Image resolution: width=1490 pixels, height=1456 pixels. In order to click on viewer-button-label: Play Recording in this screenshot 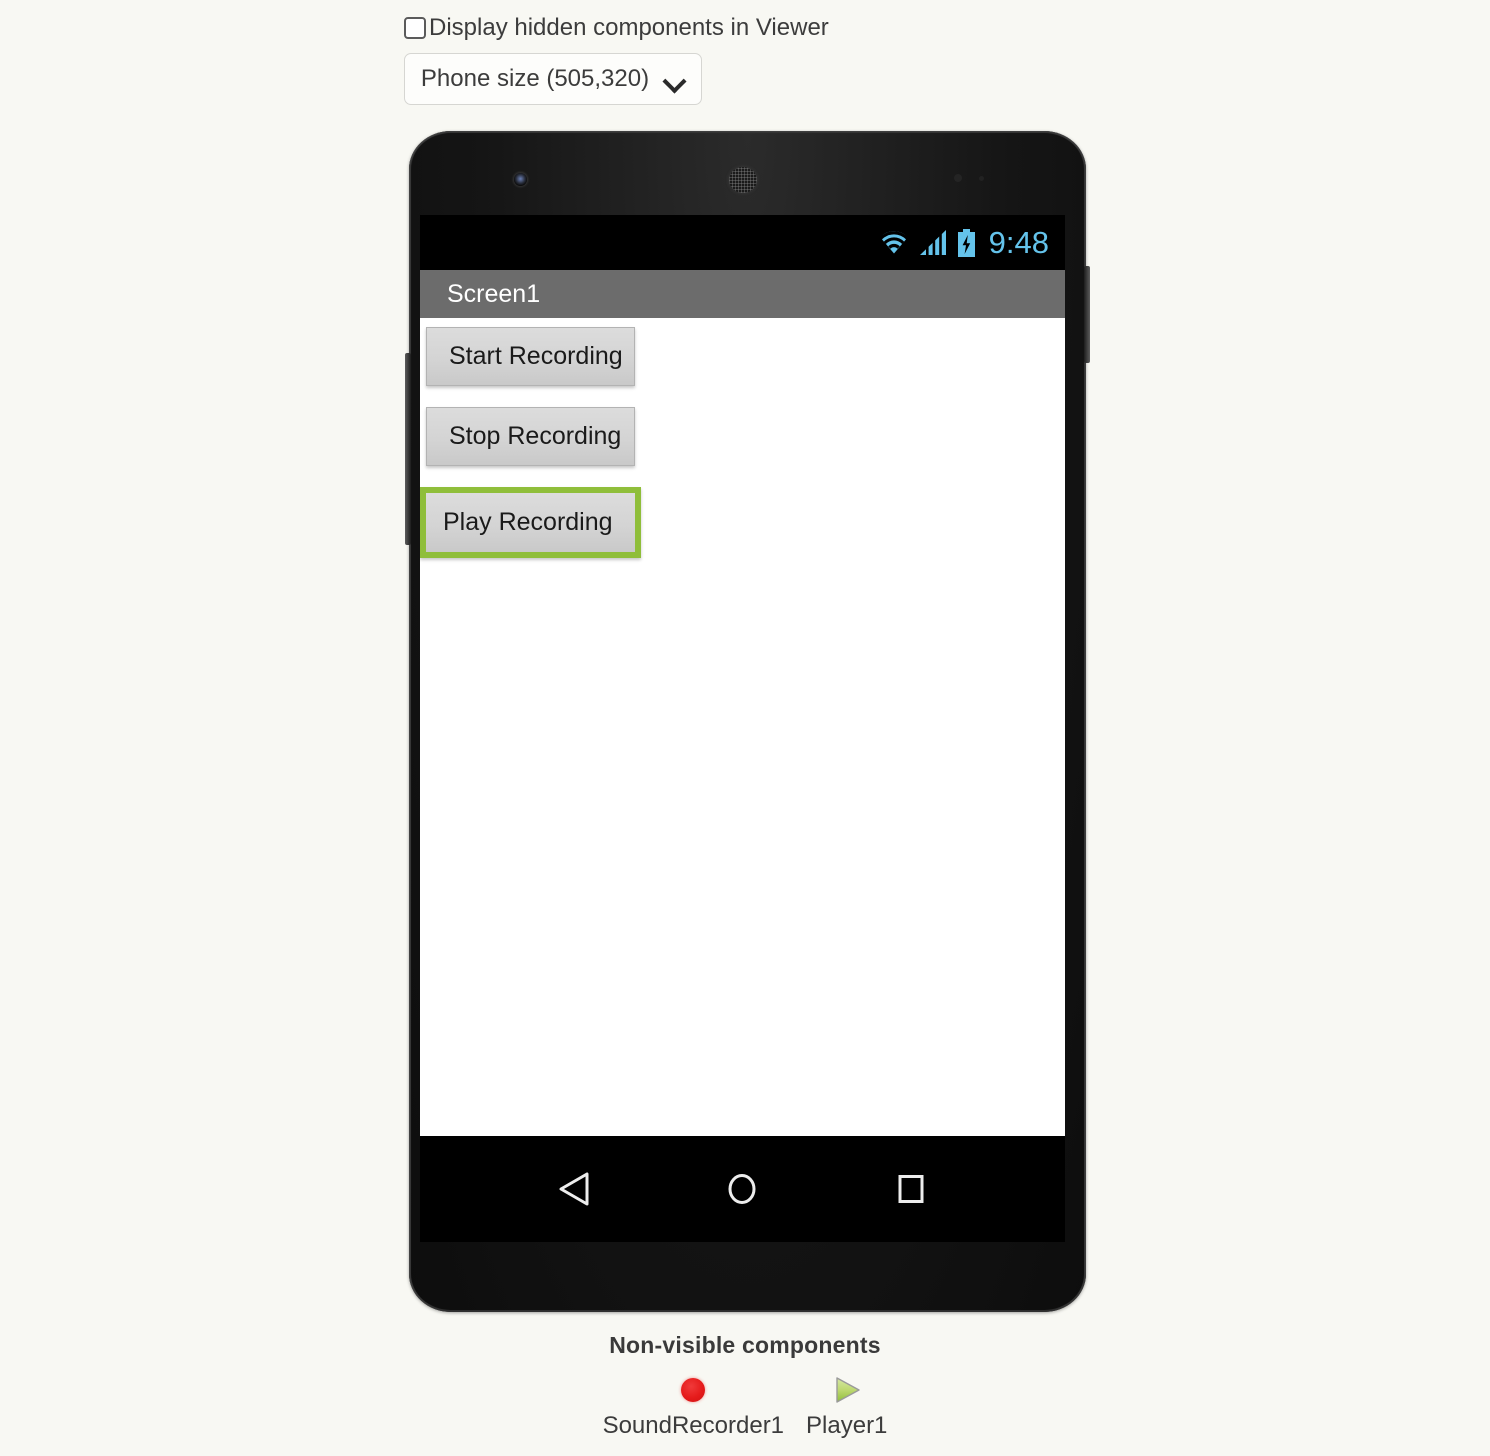, I will do `click(528, 522)`.